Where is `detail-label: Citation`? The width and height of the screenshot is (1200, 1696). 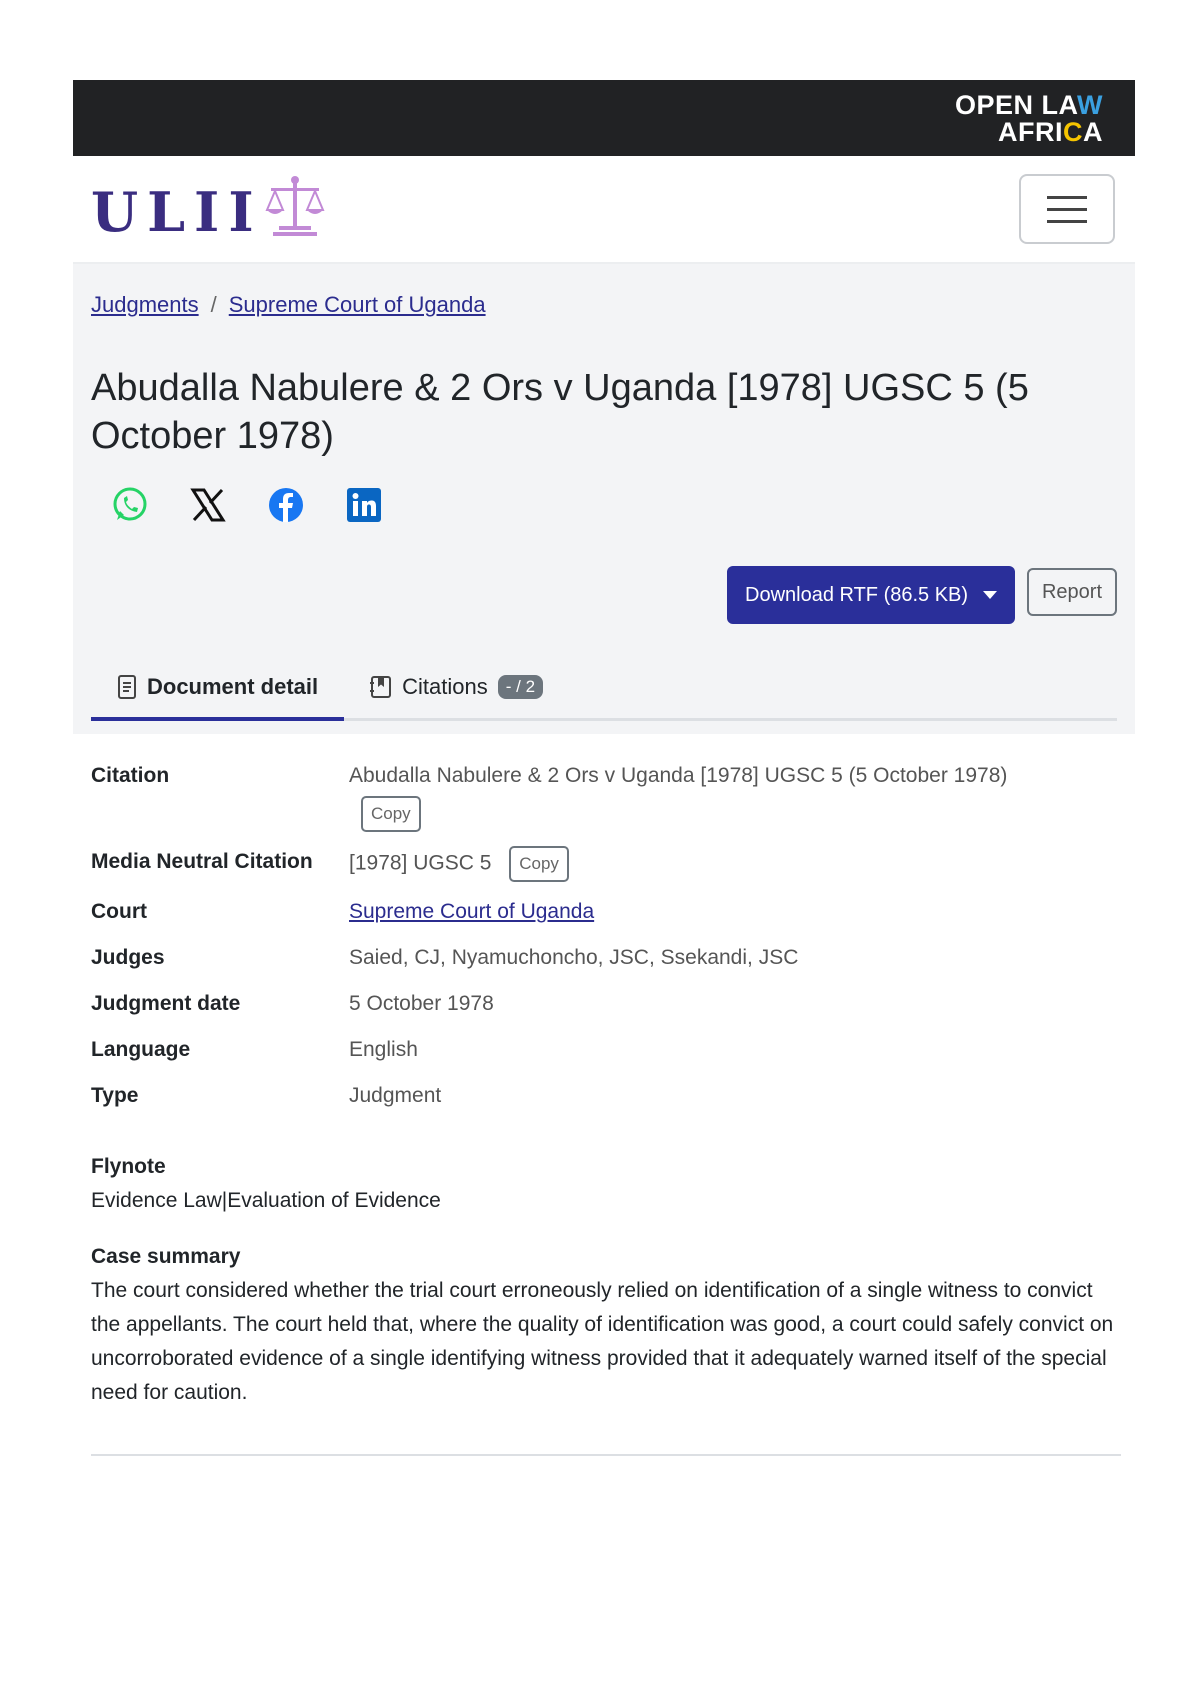 detail-label: Citation is located at coordinates (130, 775).